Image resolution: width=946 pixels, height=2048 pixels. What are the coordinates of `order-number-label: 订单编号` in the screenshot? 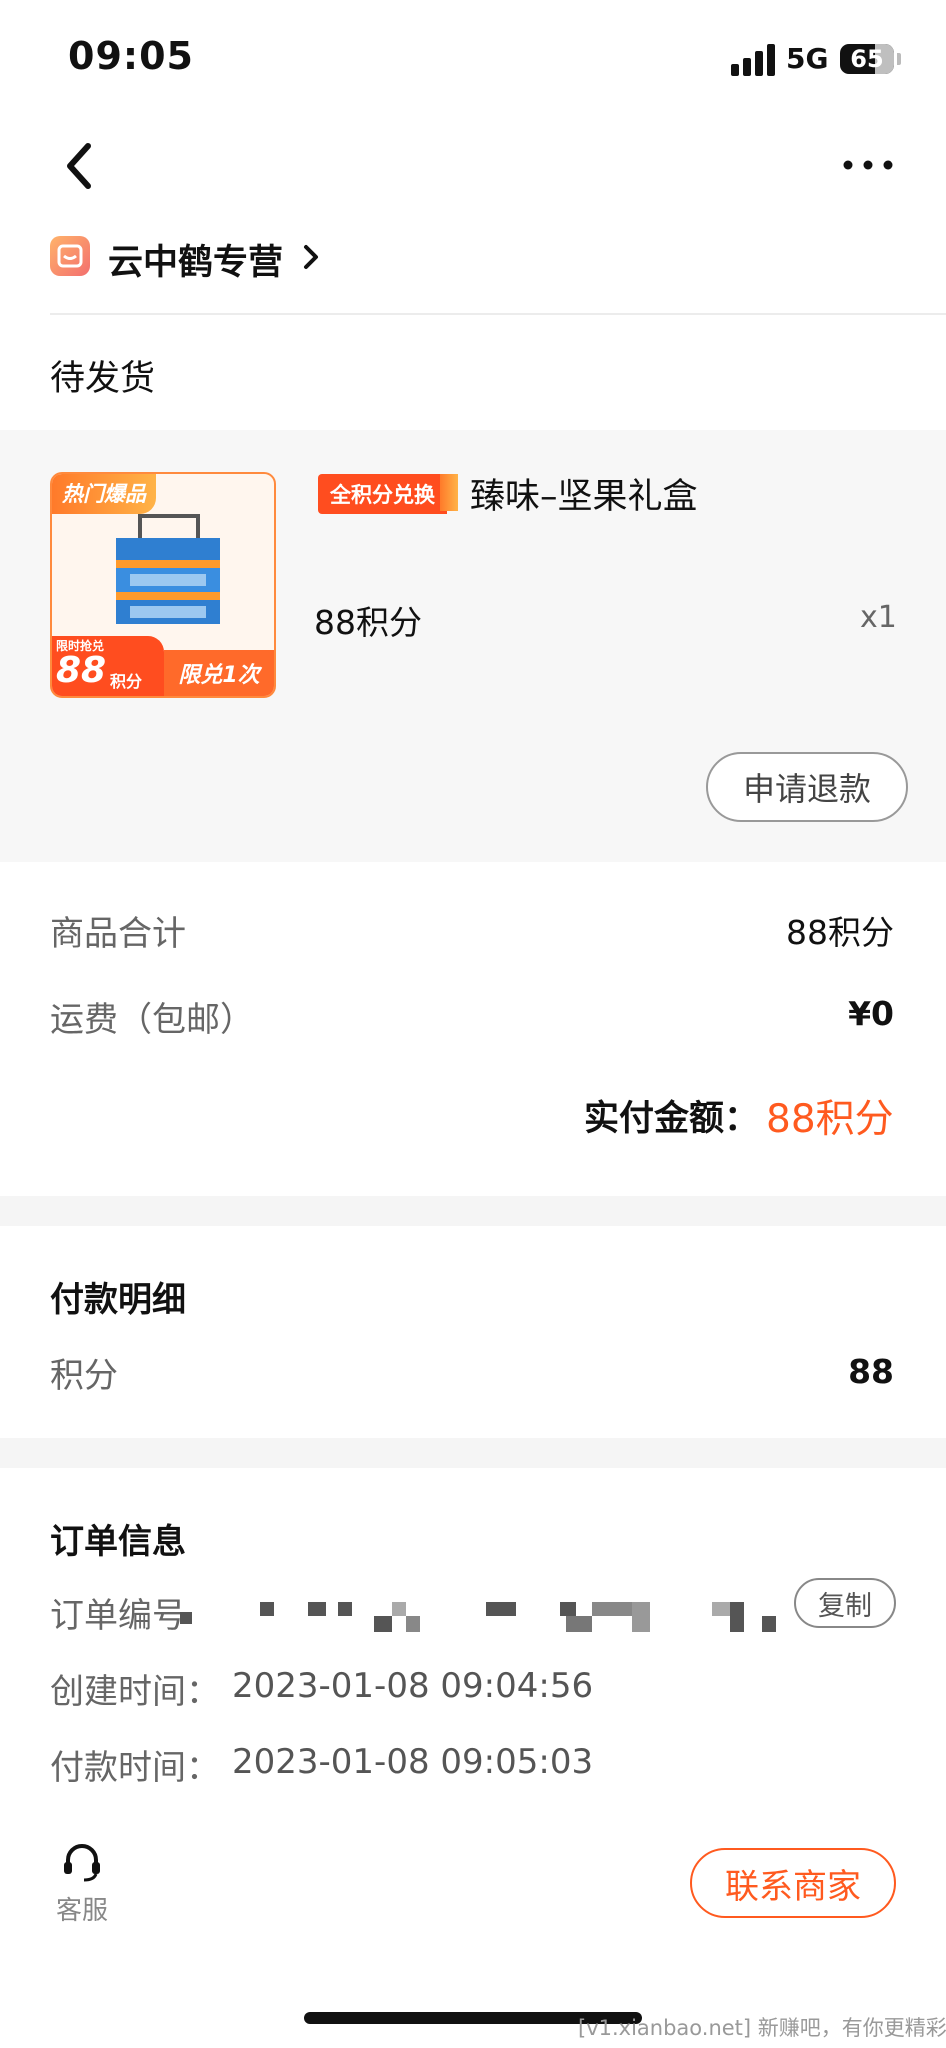 It's located at (118, 1616).